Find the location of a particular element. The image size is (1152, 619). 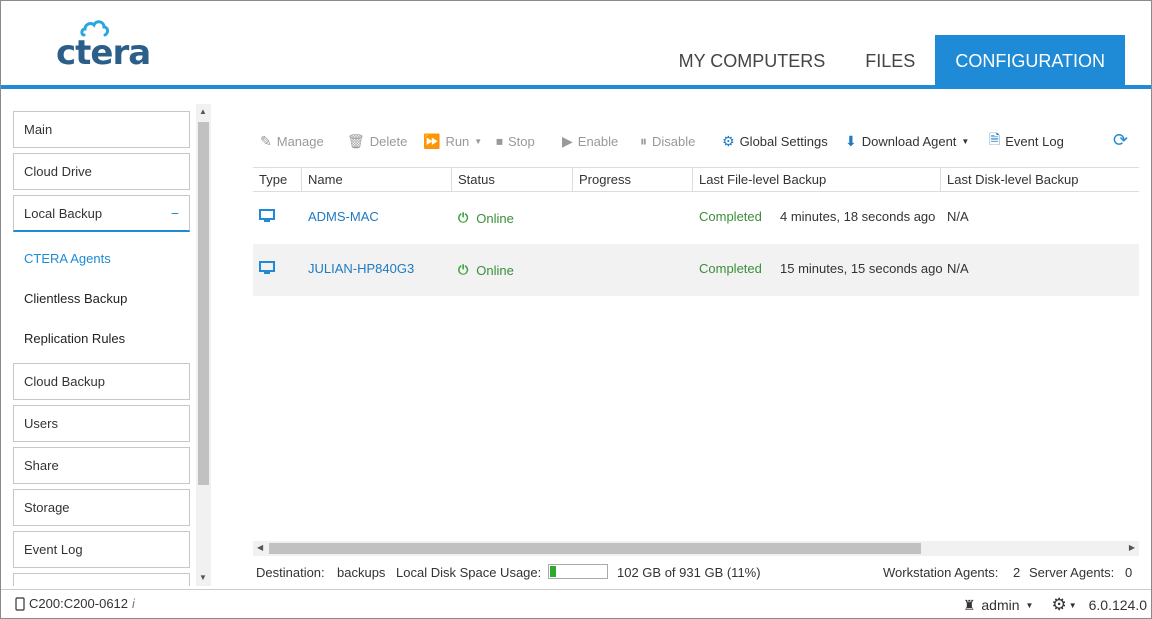

sidebar-item-storage: Storage is located at coordinates (101, 507).